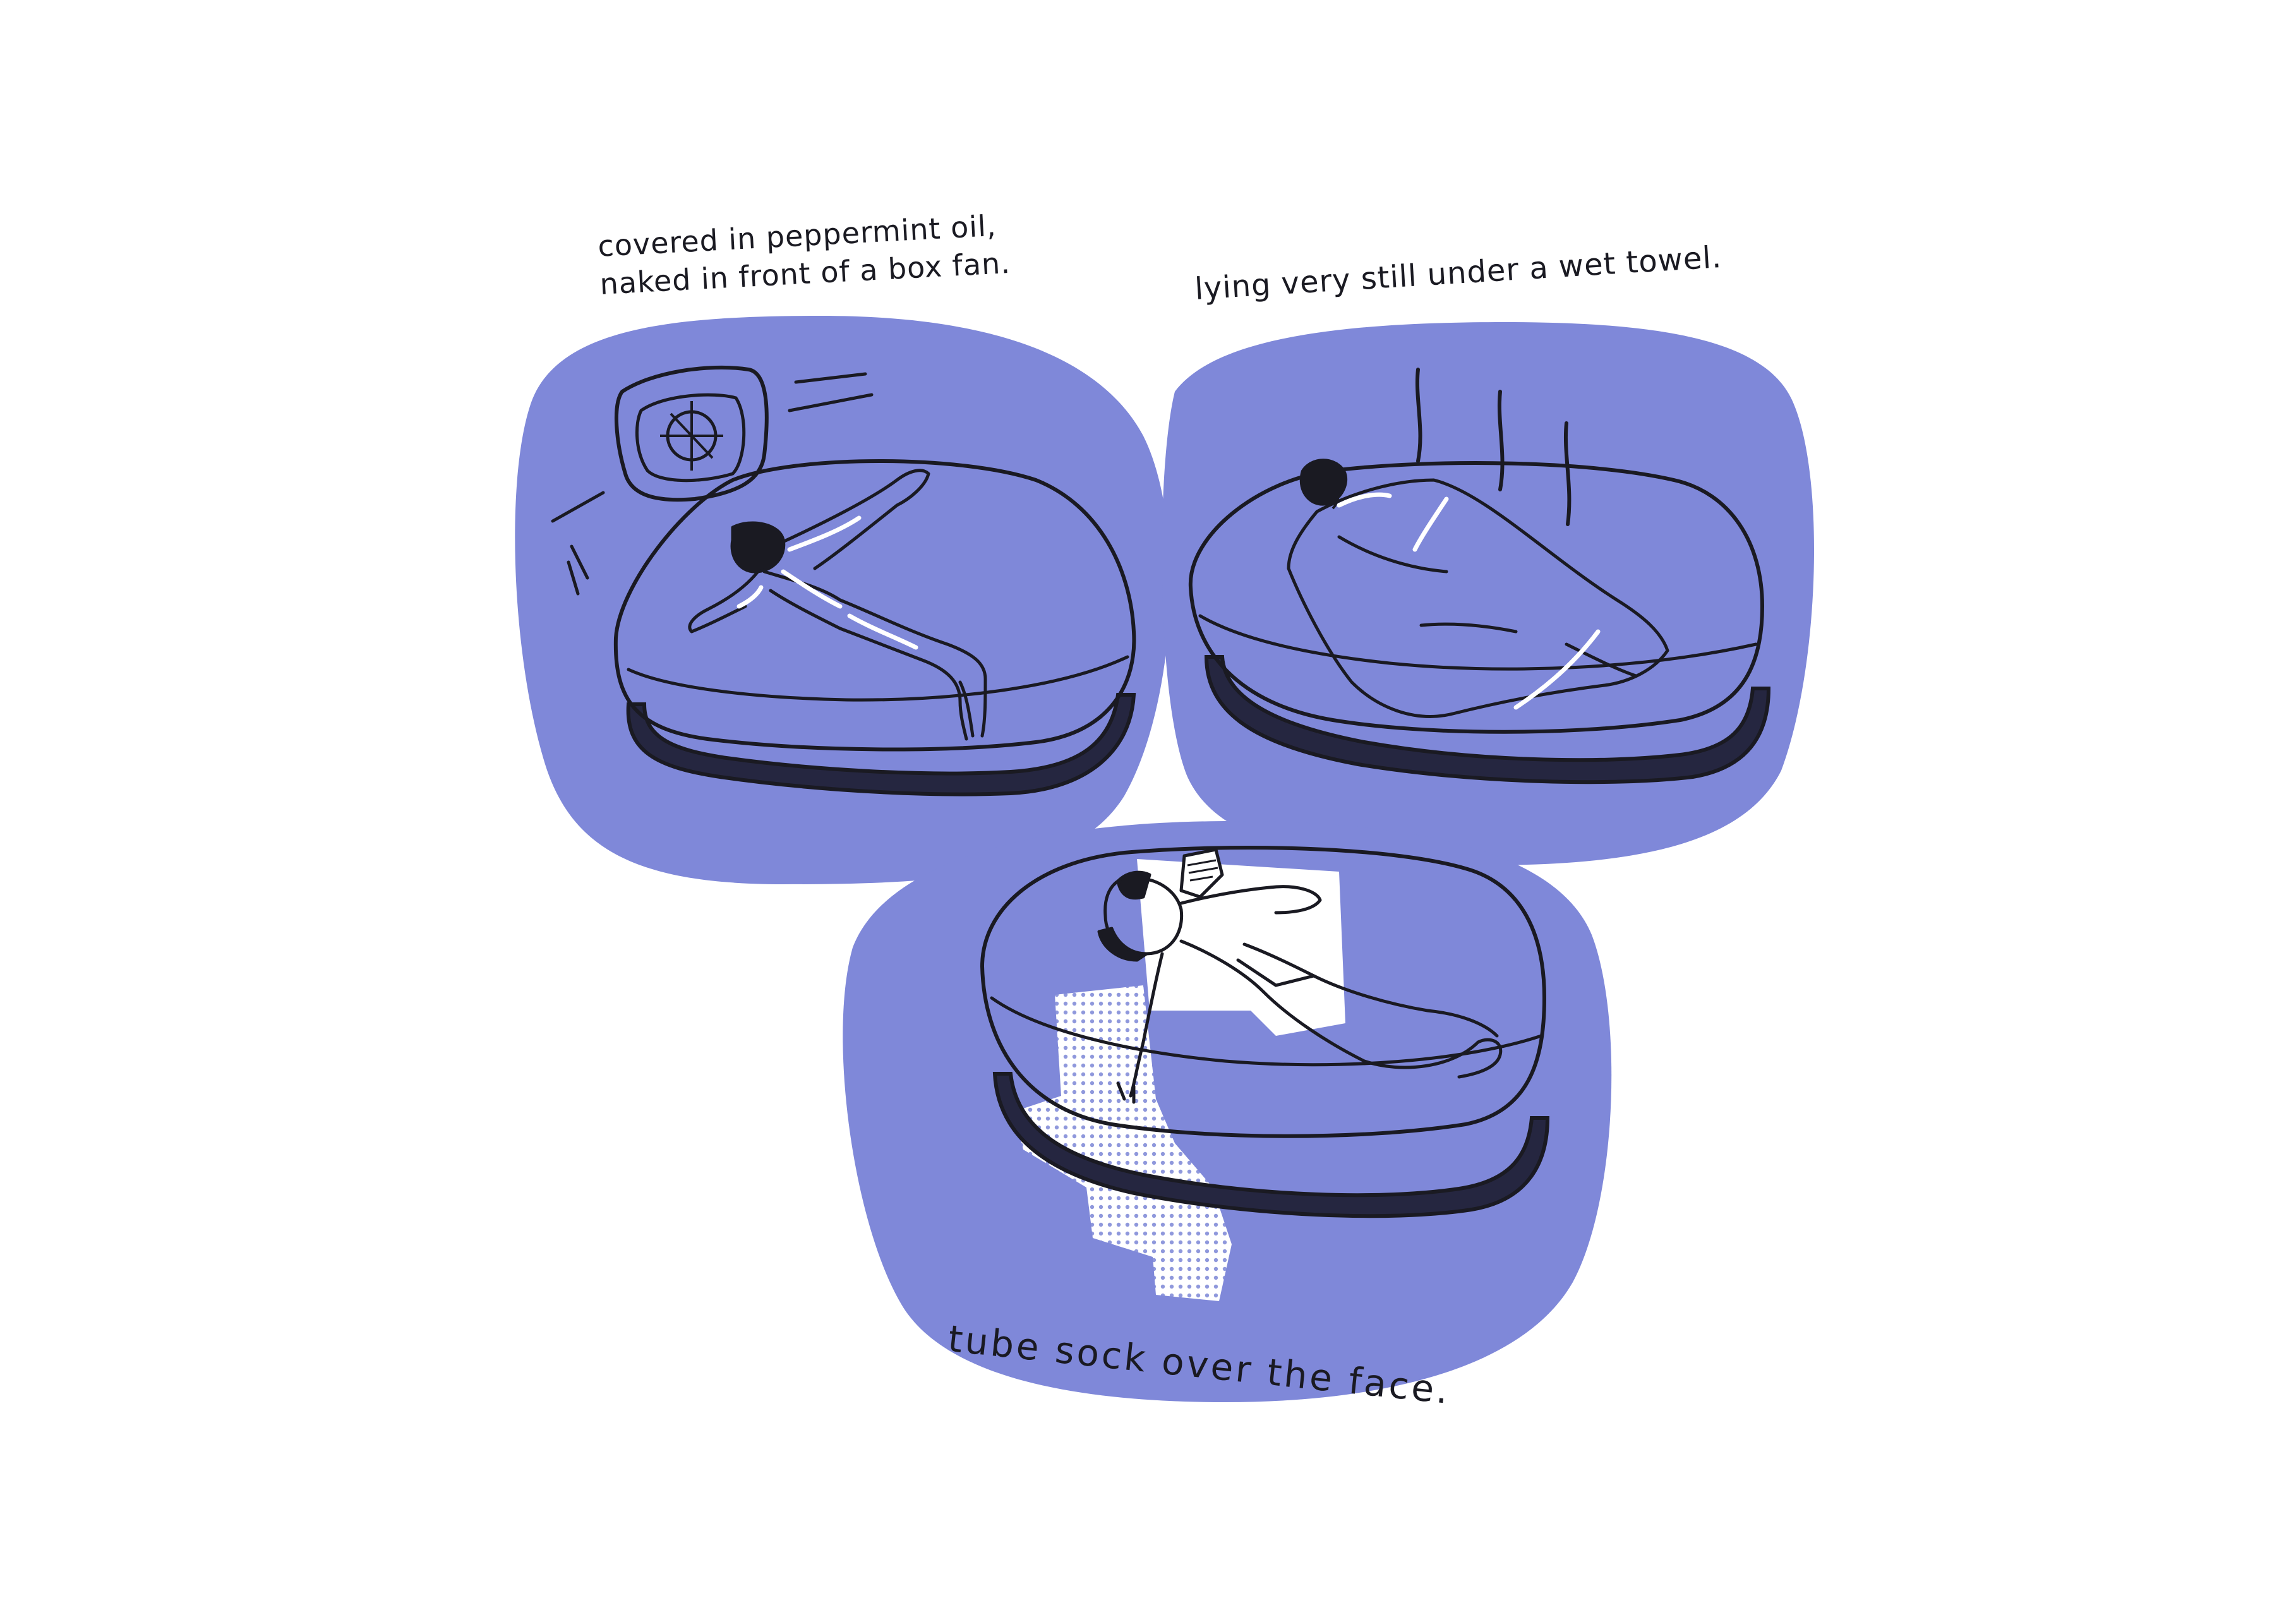  I want to click on panel-wet-towel, so click(1489, 593).